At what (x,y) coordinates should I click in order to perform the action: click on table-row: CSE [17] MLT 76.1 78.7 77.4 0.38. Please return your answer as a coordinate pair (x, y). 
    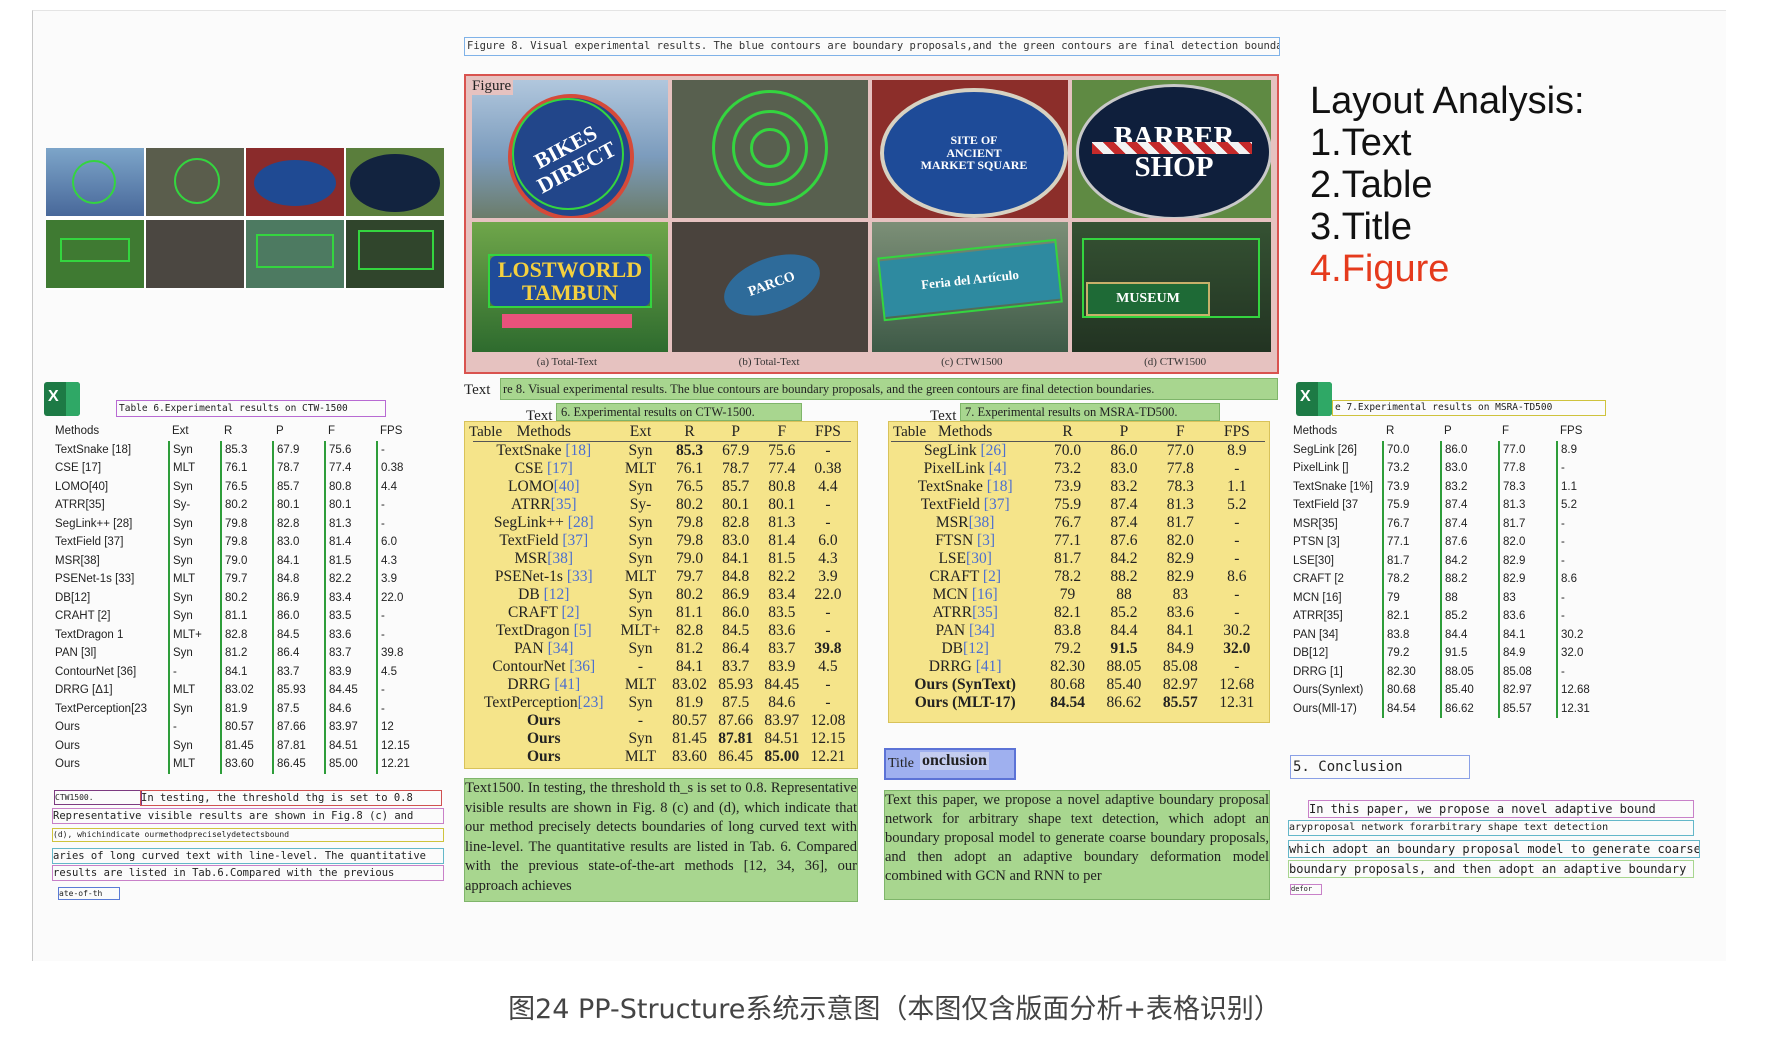
    Looking at the image, I should click on (240, 468).